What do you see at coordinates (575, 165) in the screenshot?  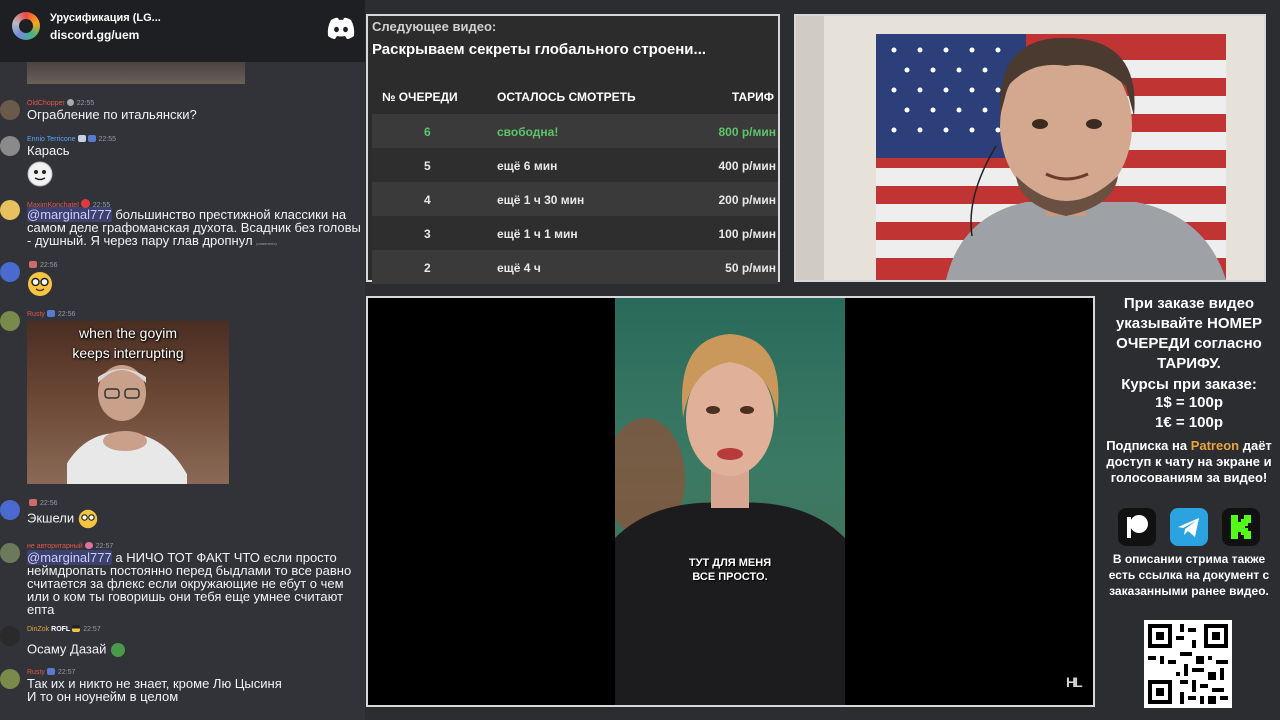 I see `queue-row: 5 ещё 6 мин 400 р/мин` at bounding box center [575, 165].